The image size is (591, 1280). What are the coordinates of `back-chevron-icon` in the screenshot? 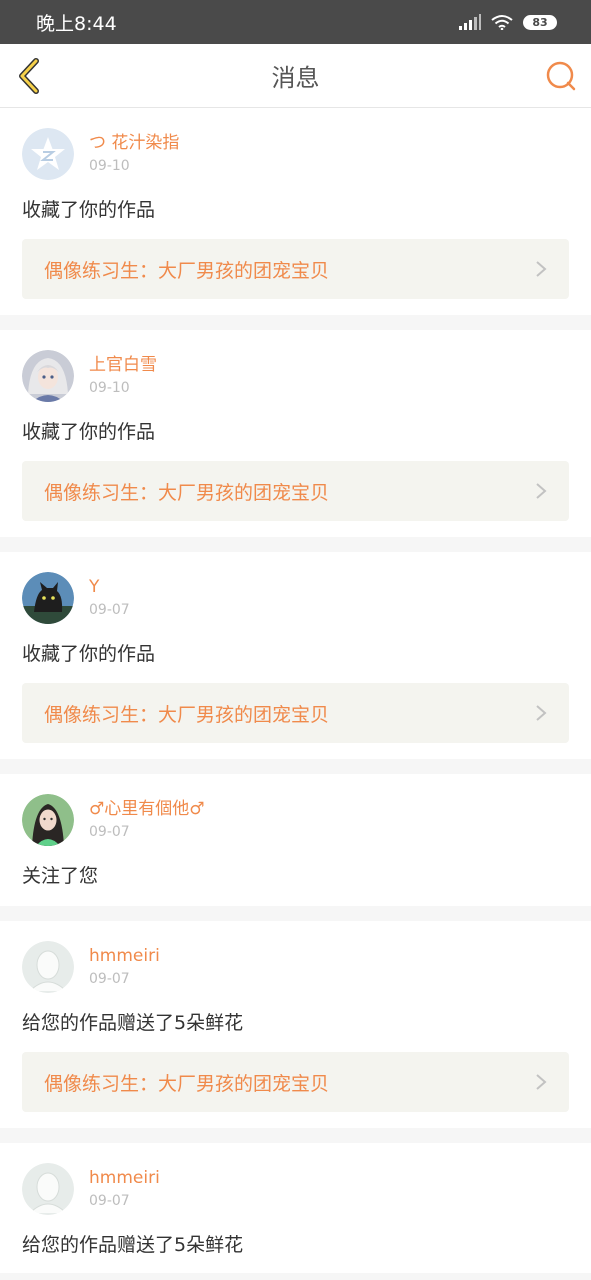 It's located at (29, 76).